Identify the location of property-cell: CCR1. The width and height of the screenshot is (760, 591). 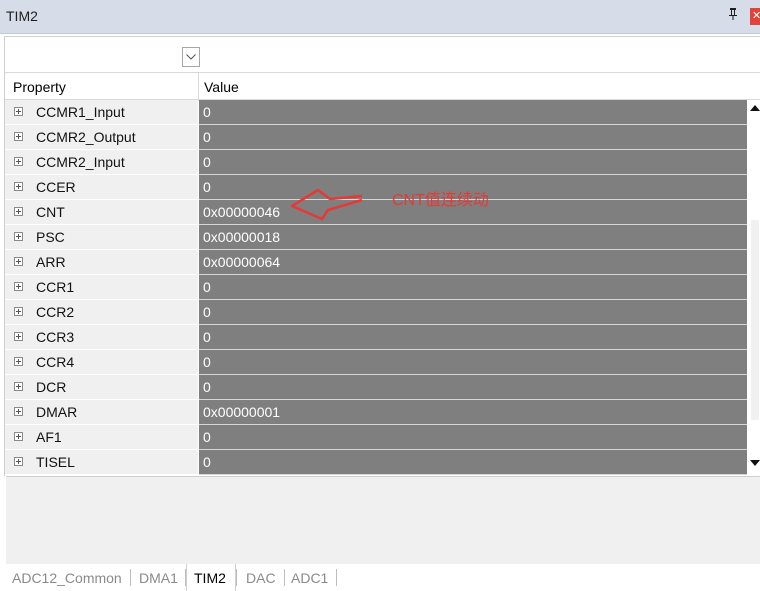
(101, 287).